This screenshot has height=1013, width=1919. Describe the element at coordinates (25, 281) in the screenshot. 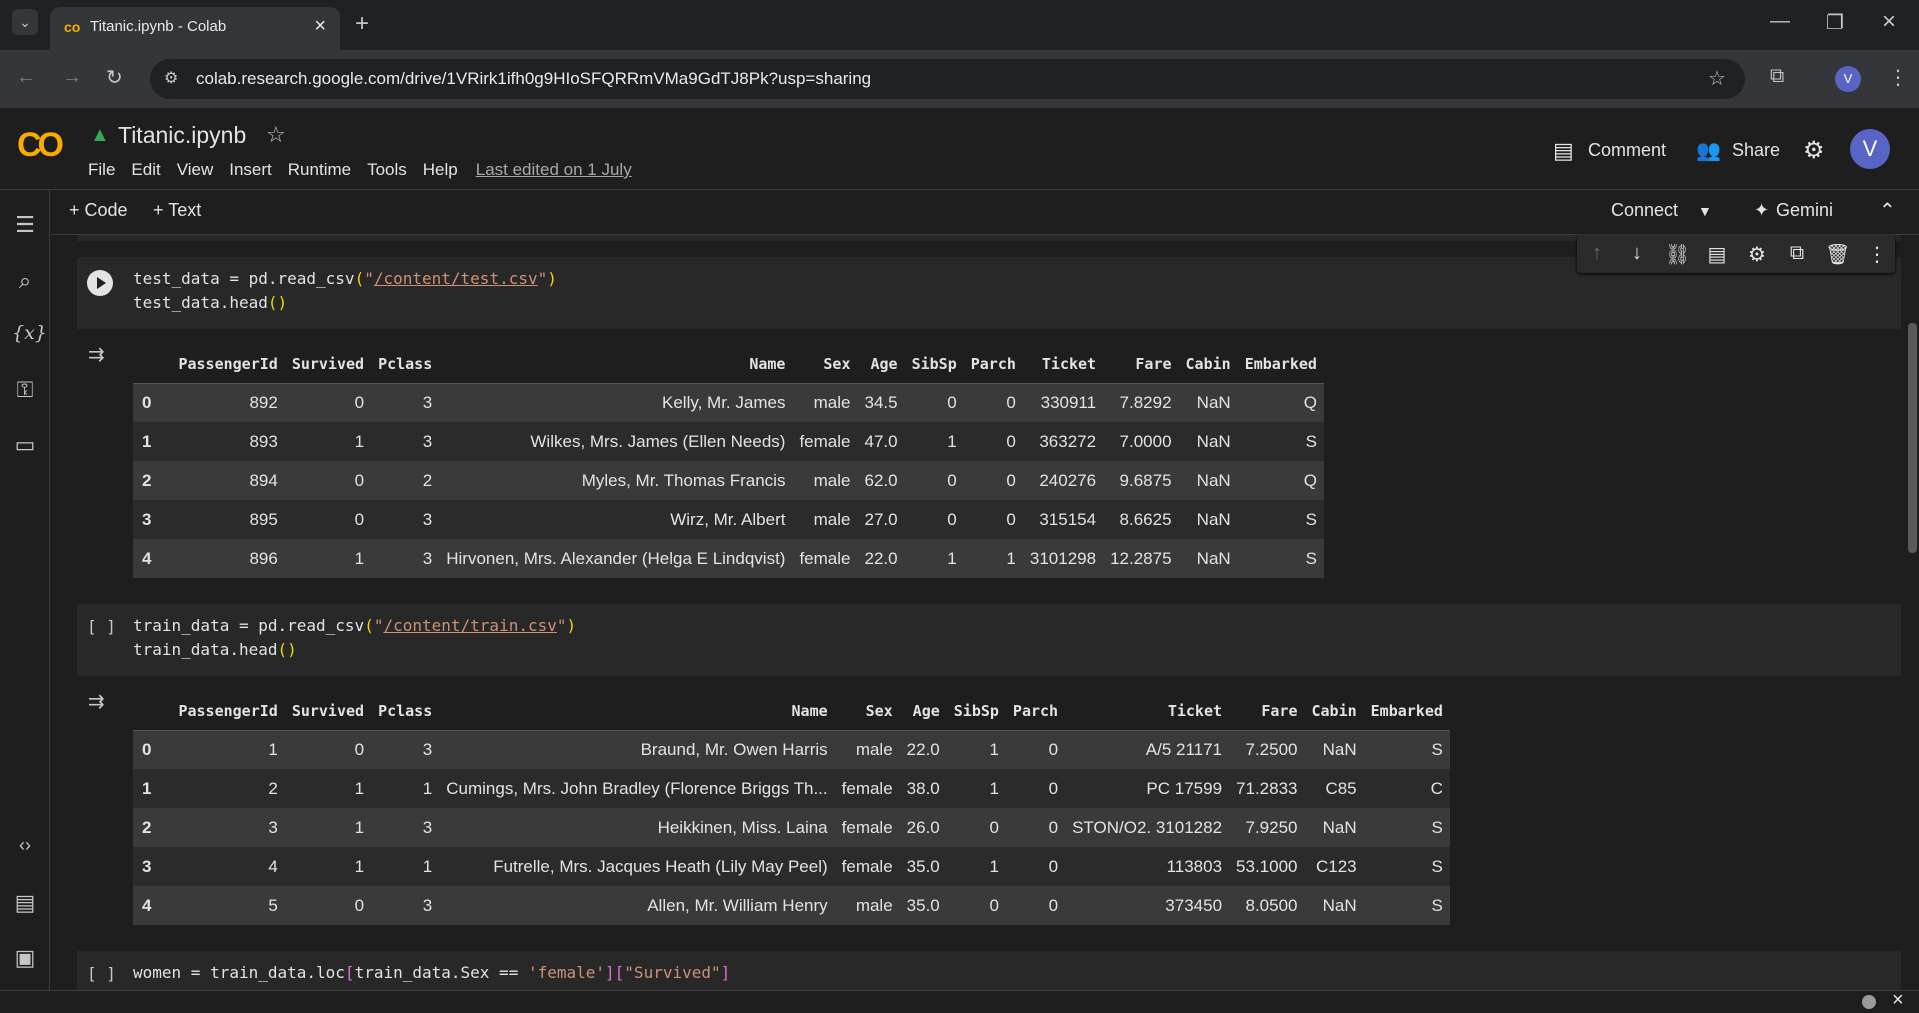

I see `search-icon: ⌕` at that location.